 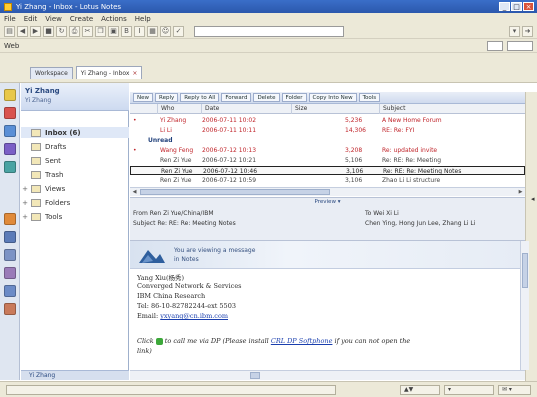 What do you see at coordinates (369, 97) in the screenshot?
I see `tools-button: Tools` at bounding box center [369, 97].